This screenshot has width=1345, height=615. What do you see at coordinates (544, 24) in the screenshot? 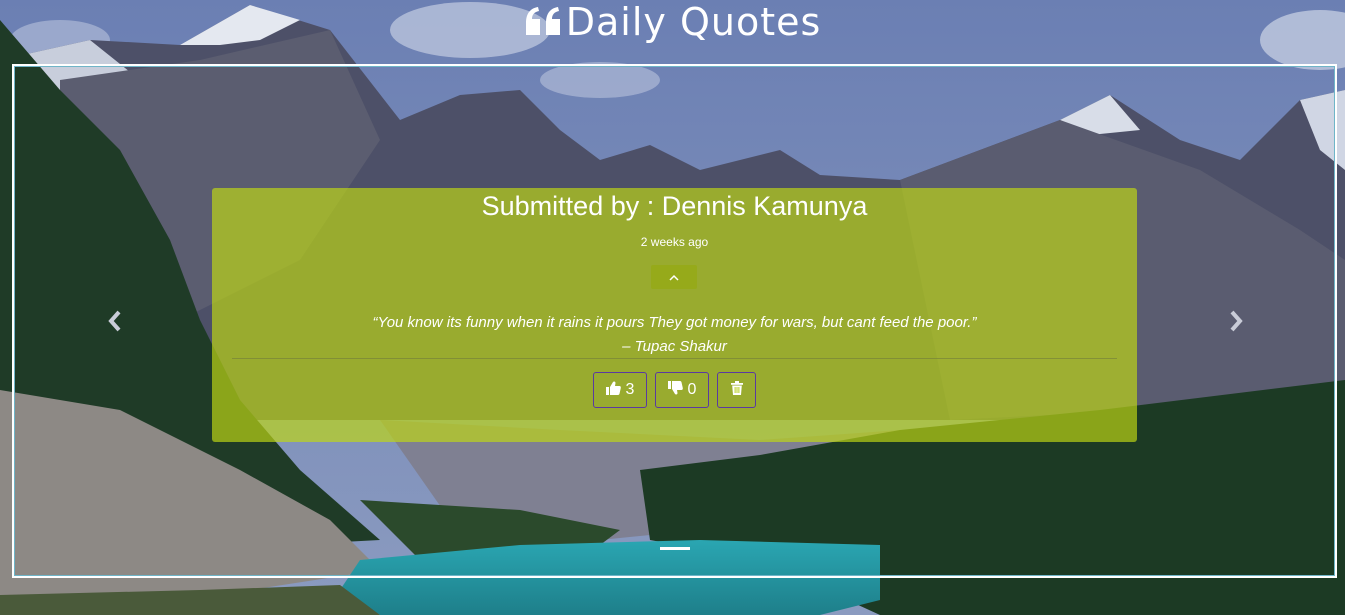
I see `quote-left-icon` at bounding box center [544, 24].